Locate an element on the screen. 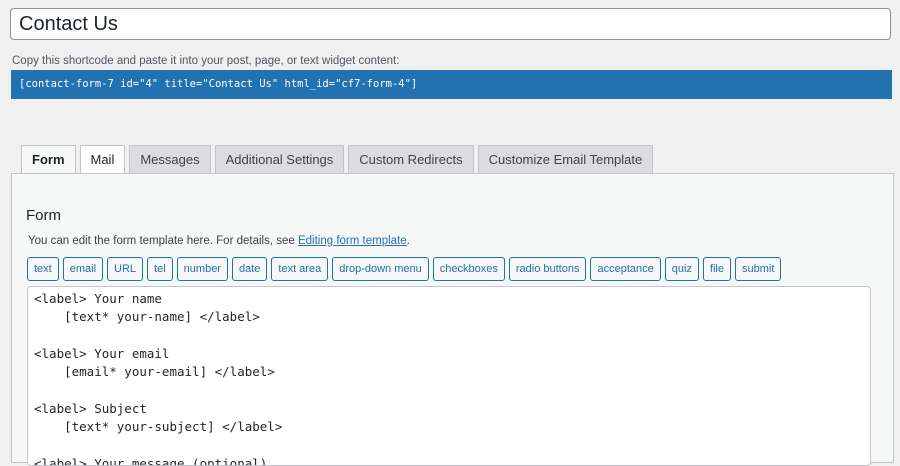 This screenshot has height=466, width=900. tab-form: Form is located at coordinates (48, 159).